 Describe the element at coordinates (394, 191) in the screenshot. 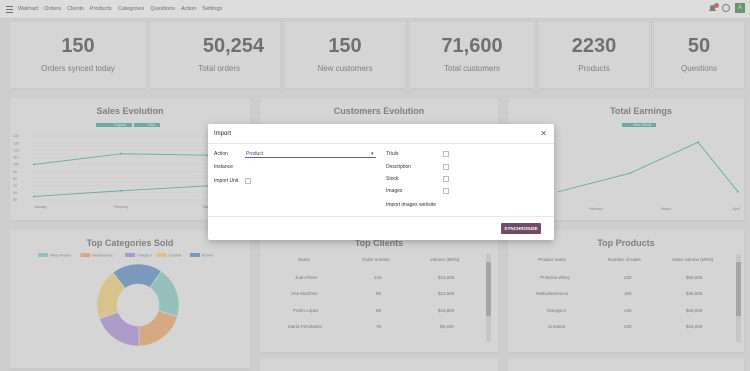

I see `images-label: Images` at that location.